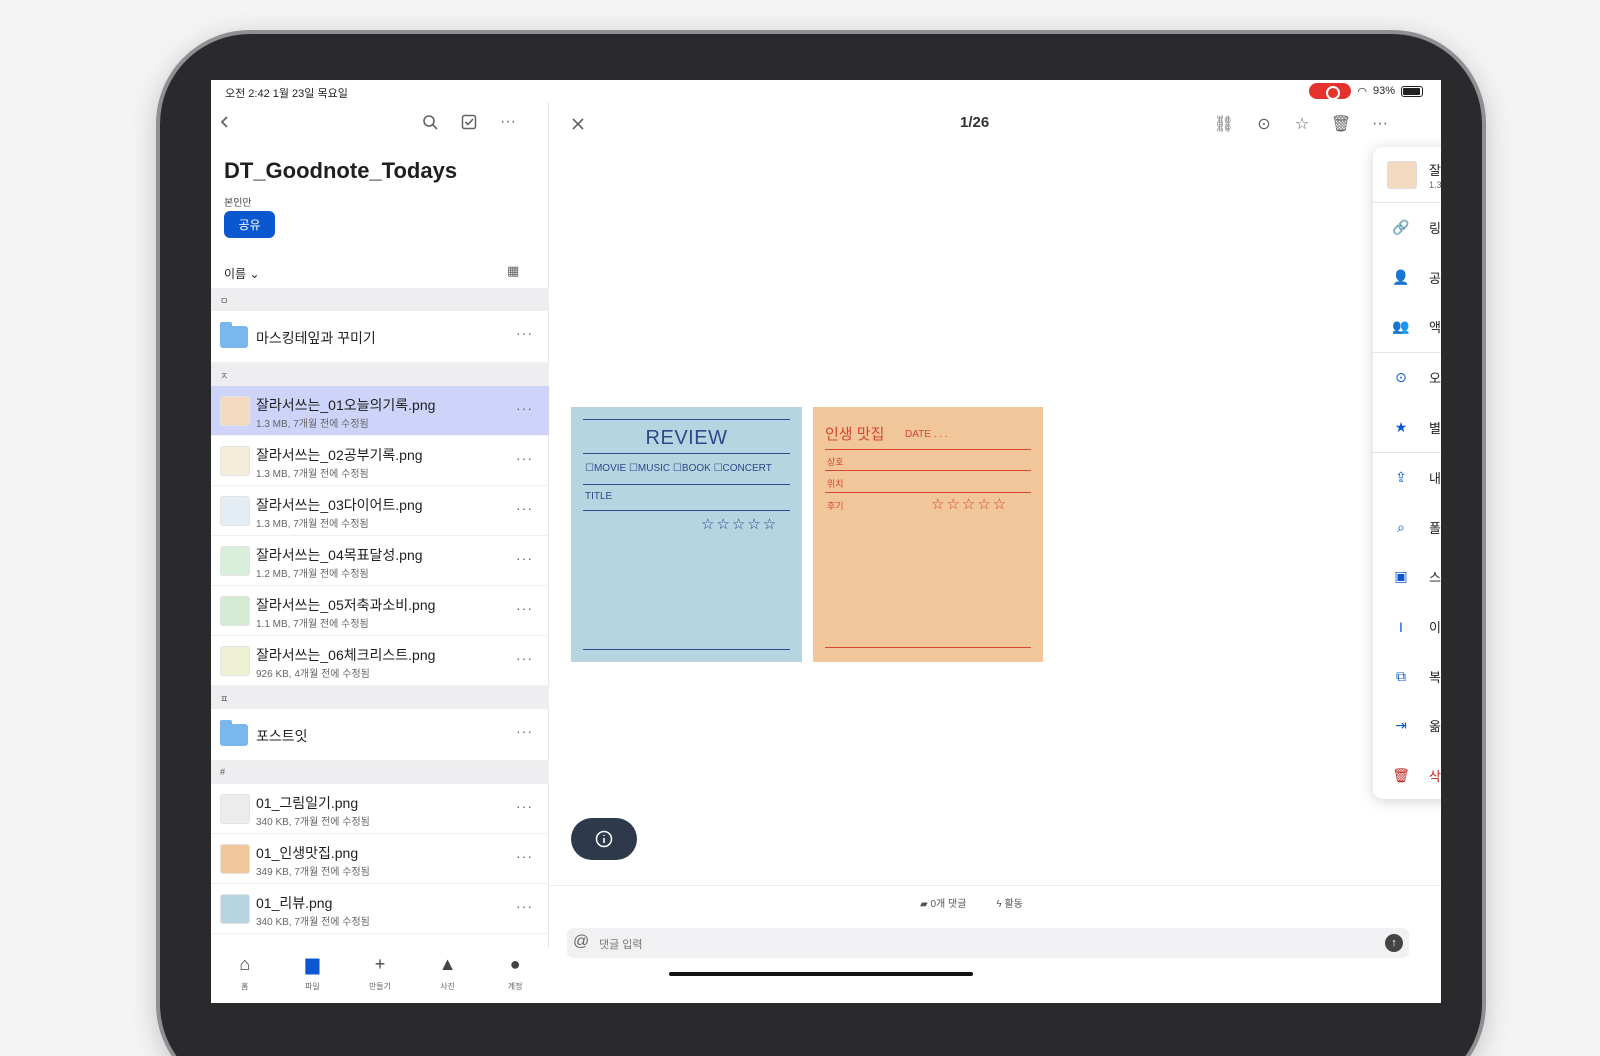 This screenshot has height=1056, width=1600. I want to click on send-icon: ↑, so click(1394, 943).